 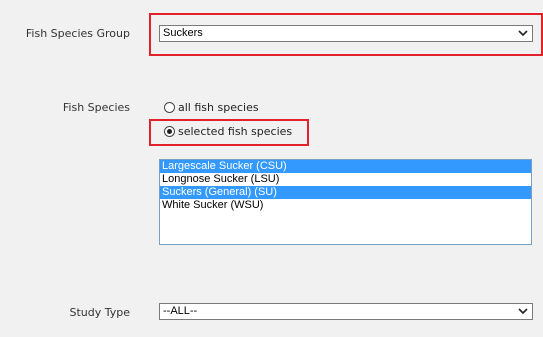 I want to click on fish-species-group-value: Suckers, so click(x=183, y=33).